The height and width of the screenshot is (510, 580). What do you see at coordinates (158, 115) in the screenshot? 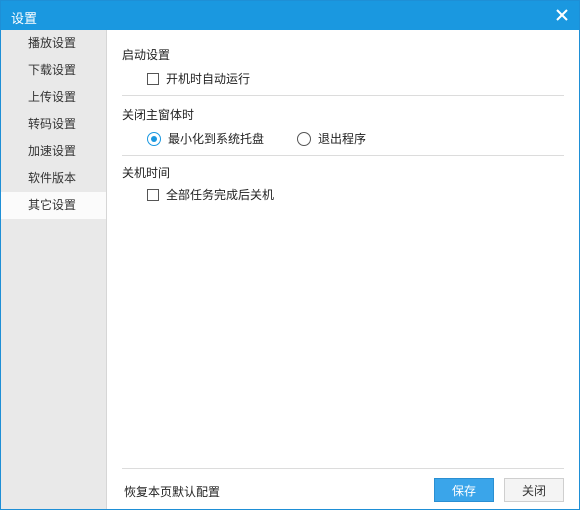
I see `close-main-section-title: 关闭主窗体时` at bounding box center [158, 115].